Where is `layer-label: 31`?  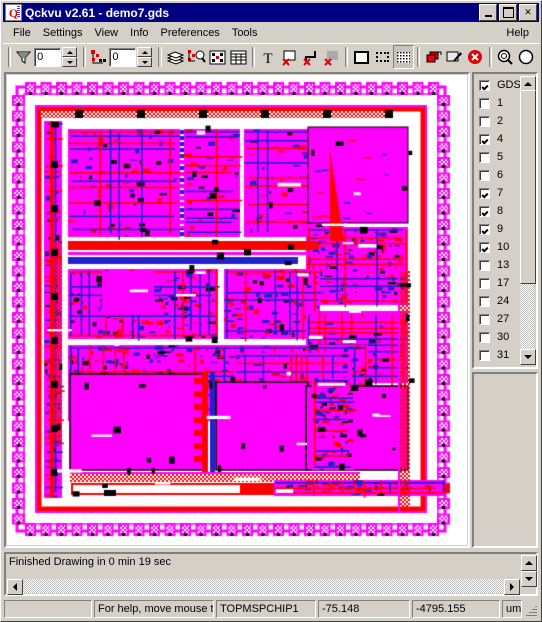
layer-label: 31 is located at coordinates (503, 355).